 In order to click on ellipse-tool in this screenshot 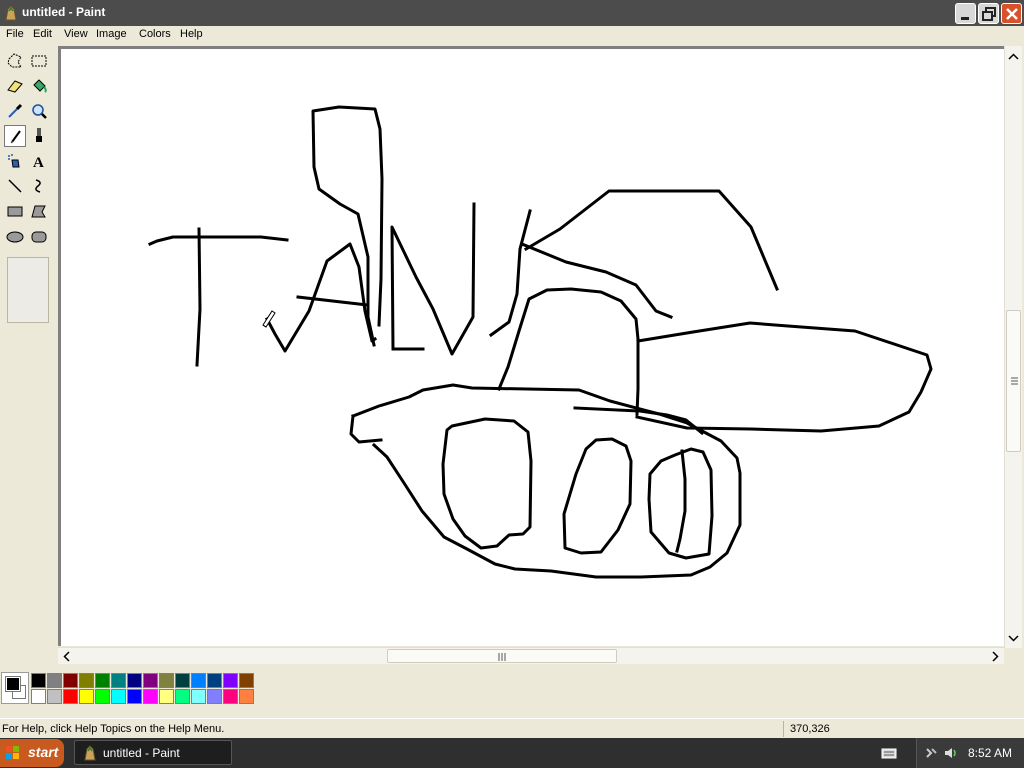, I will do `click(15, 236)`.